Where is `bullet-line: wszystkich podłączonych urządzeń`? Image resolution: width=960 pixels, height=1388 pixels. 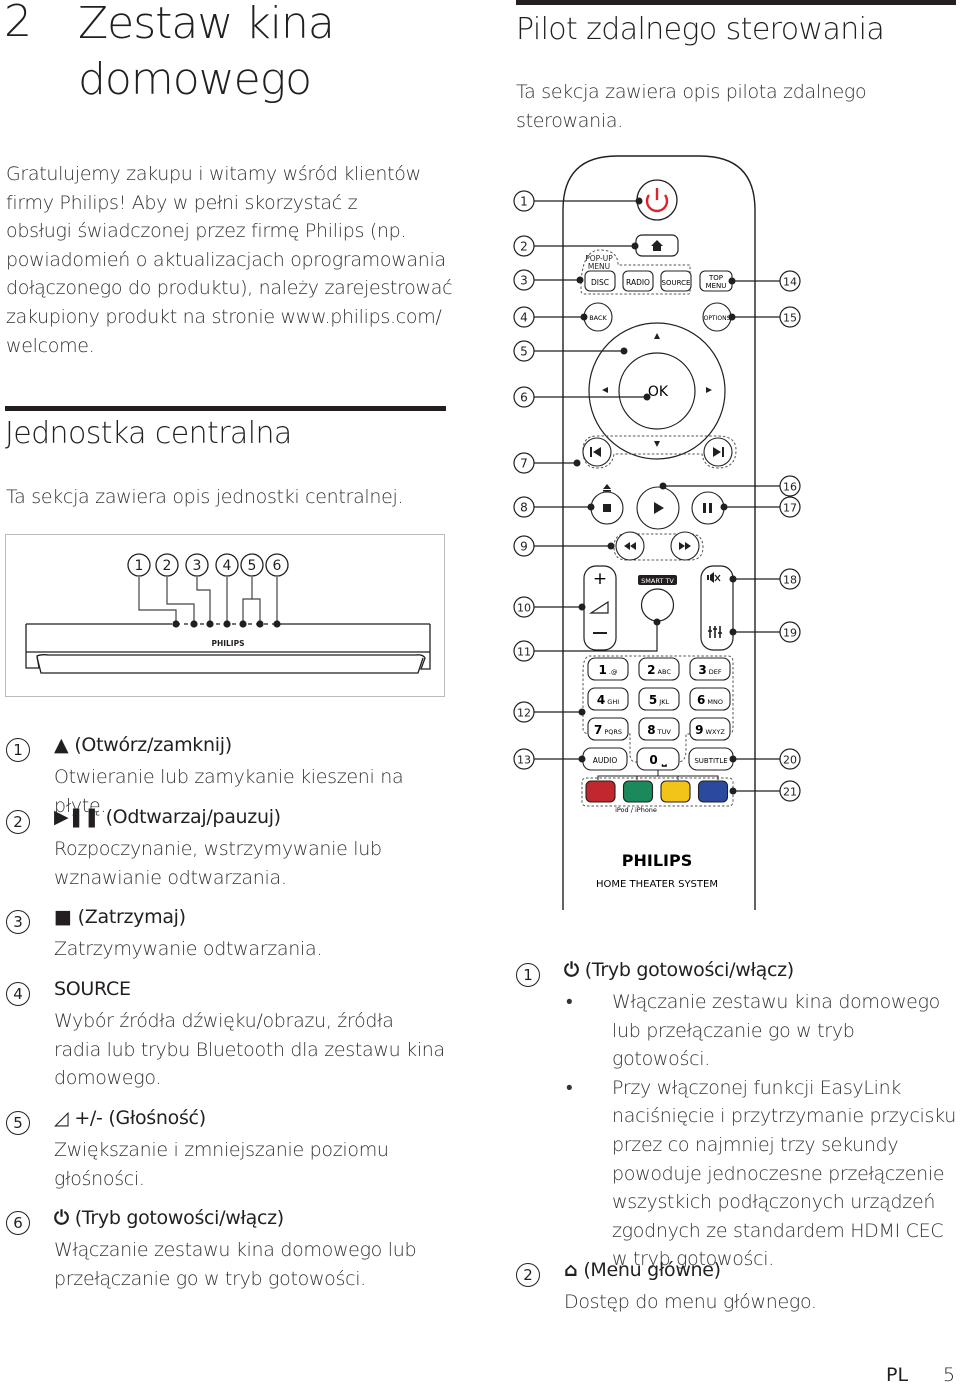 bullet-line: wszystkich podłączonych urządzeń is located at coordinates (774, 1202).